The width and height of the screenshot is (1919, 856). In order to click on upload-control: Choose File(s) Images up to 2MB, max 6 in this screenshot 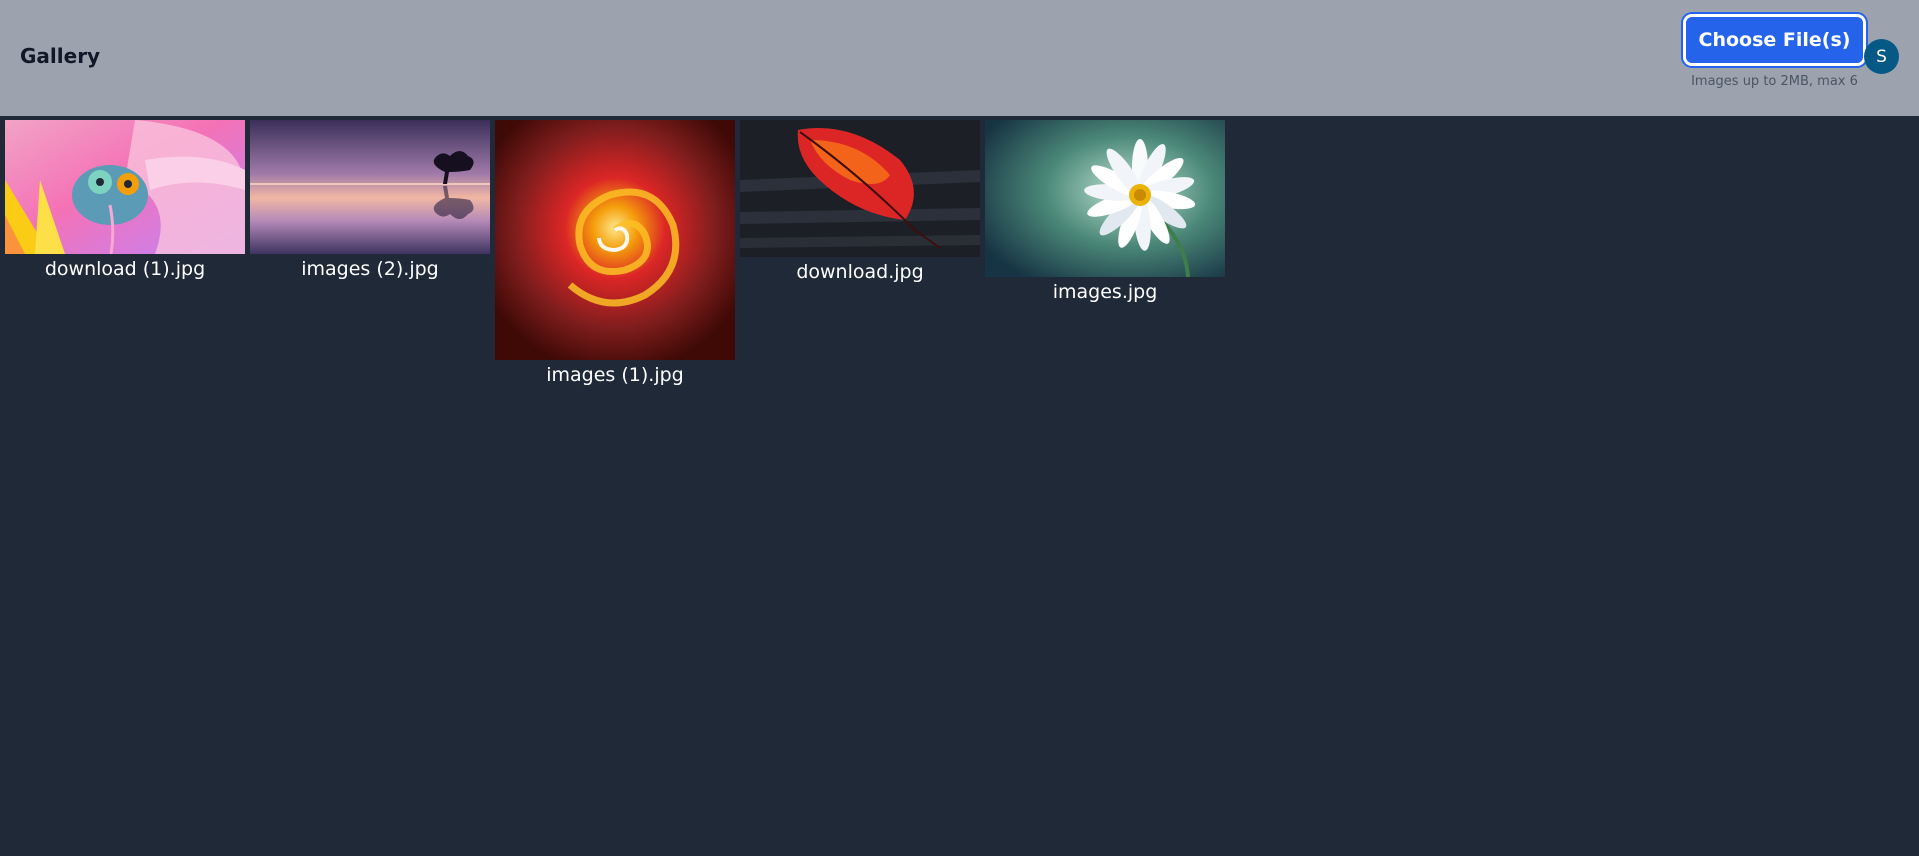, I will do `click(1774, 51)`.